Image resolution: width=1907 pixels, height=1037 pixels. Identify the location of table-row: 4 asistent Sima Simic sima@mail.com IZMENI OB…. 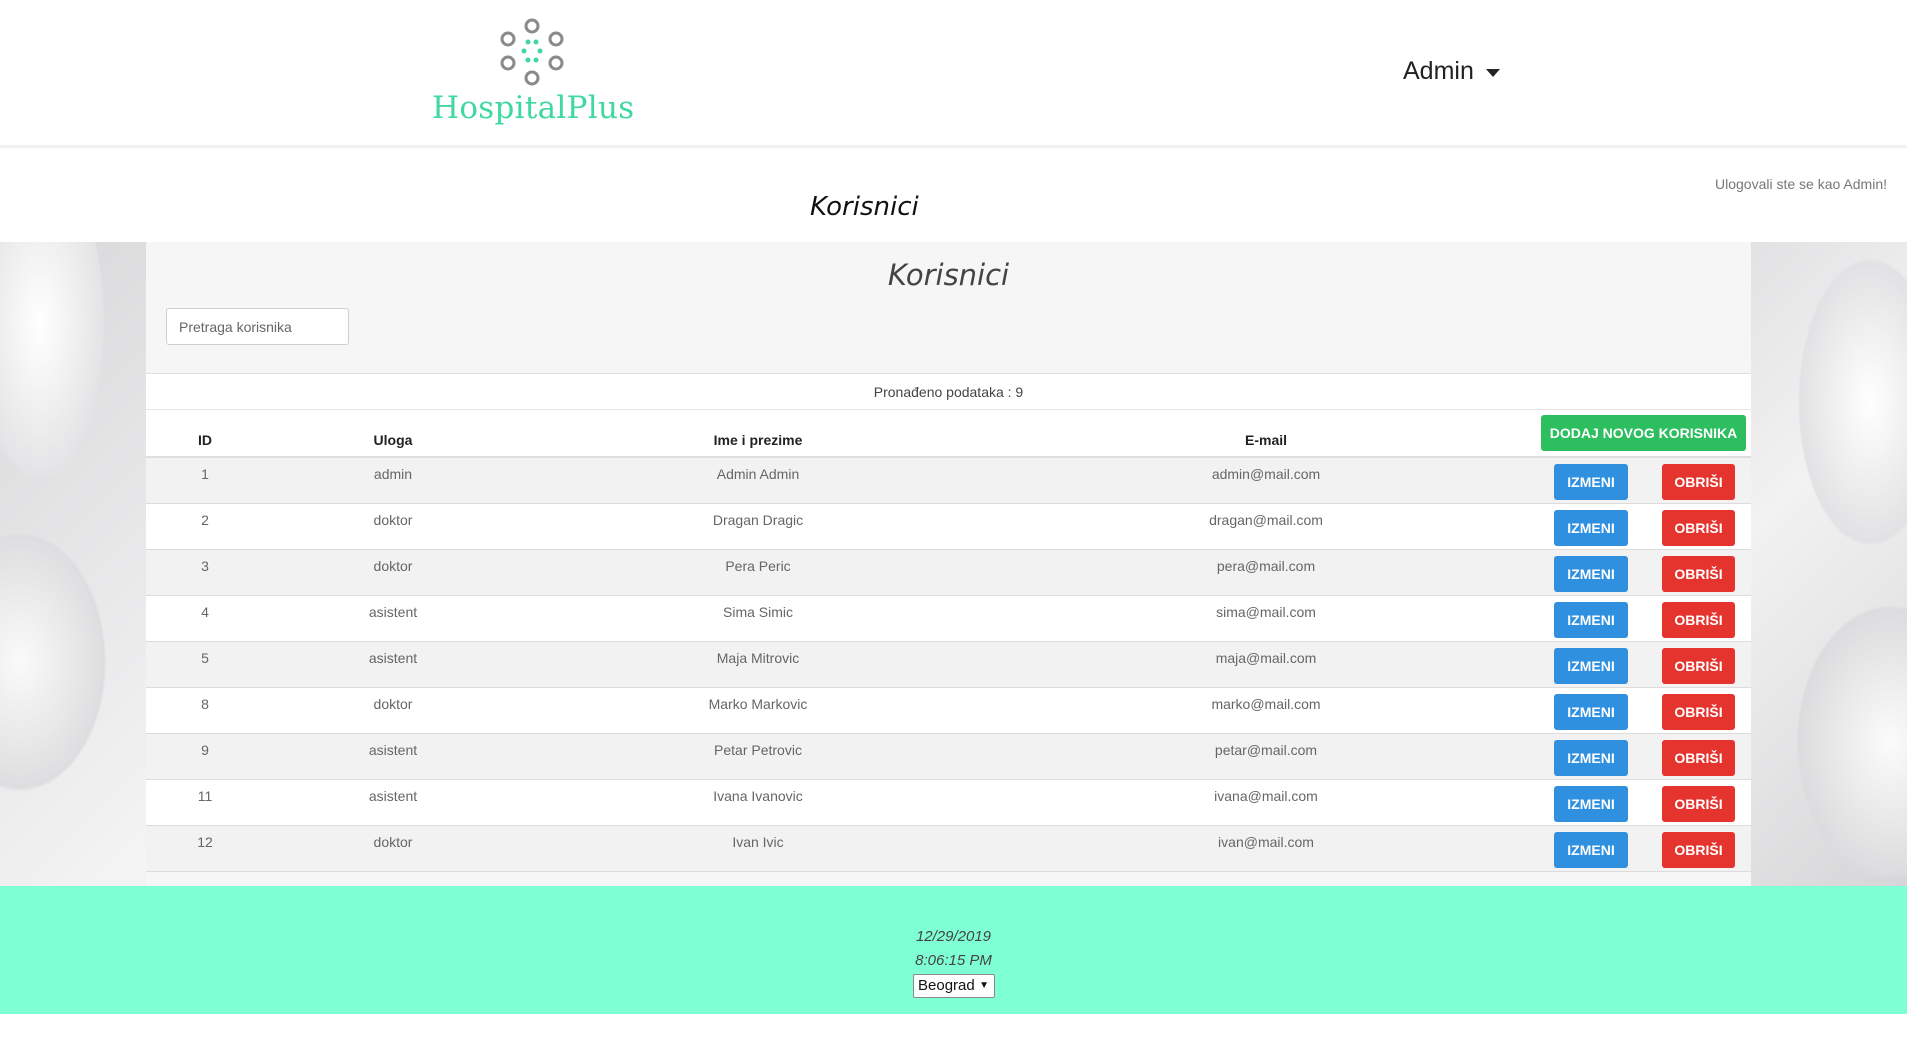
(948, 619).